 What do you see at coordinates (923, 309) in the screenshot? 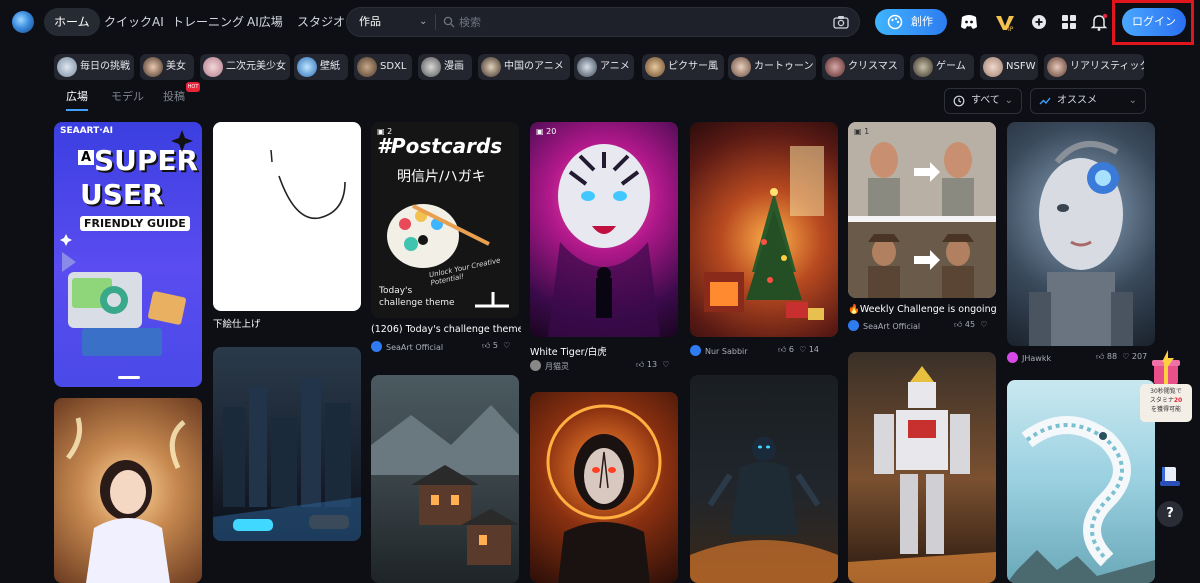
I see `card-title: 🔥Weekly Challenge is ongoing!` at bounding box center [923, 309].